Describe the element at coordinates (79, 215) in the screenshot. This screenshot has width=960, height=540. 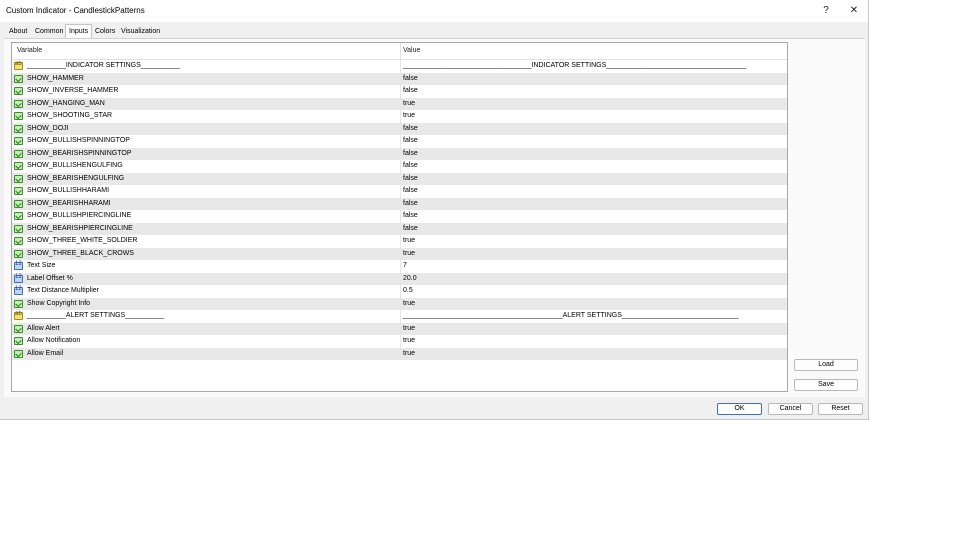
I see `variable-cell: SHOW_BULLISHPIERCINGLINE` at that location.